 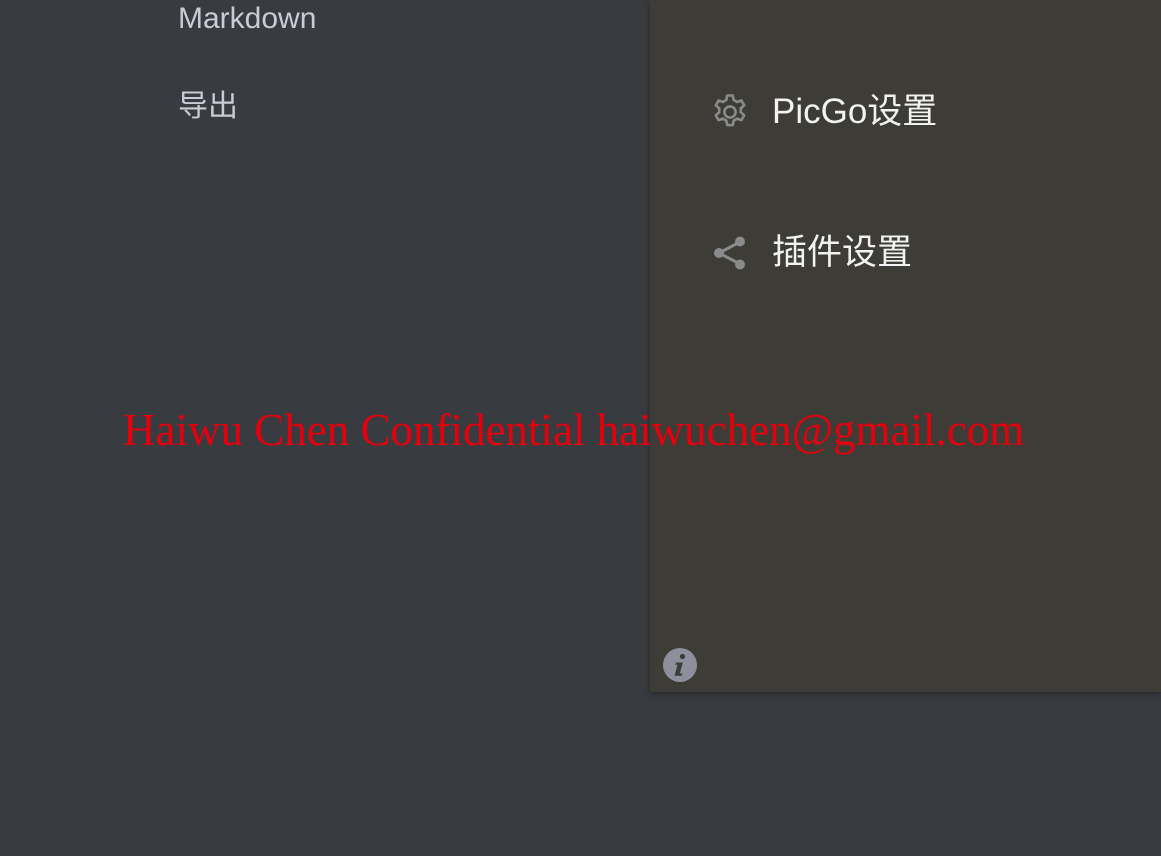 What do you see at coordinates (247, 19) in the screenshot?
I see `menu-item-markdown: Markdown` at bounding box center [247, 19].